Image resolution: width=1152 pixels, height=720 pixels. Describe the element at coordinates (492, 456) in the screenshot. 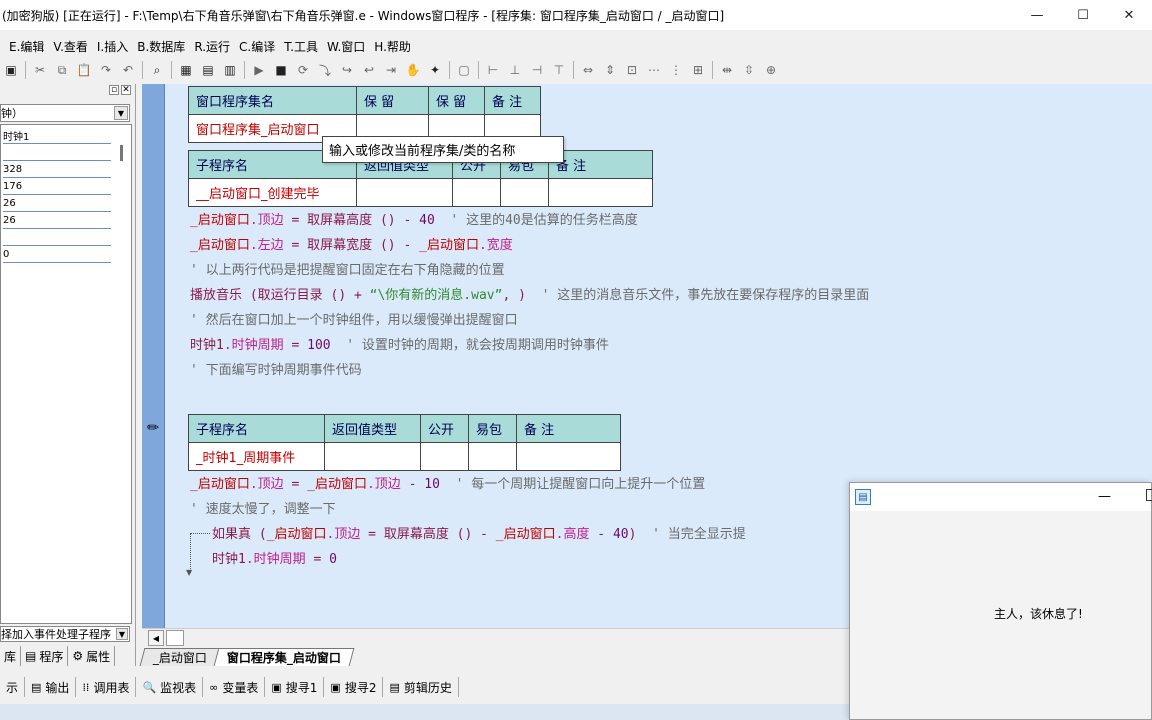

I see `sub2-easypack-cell` at that location.